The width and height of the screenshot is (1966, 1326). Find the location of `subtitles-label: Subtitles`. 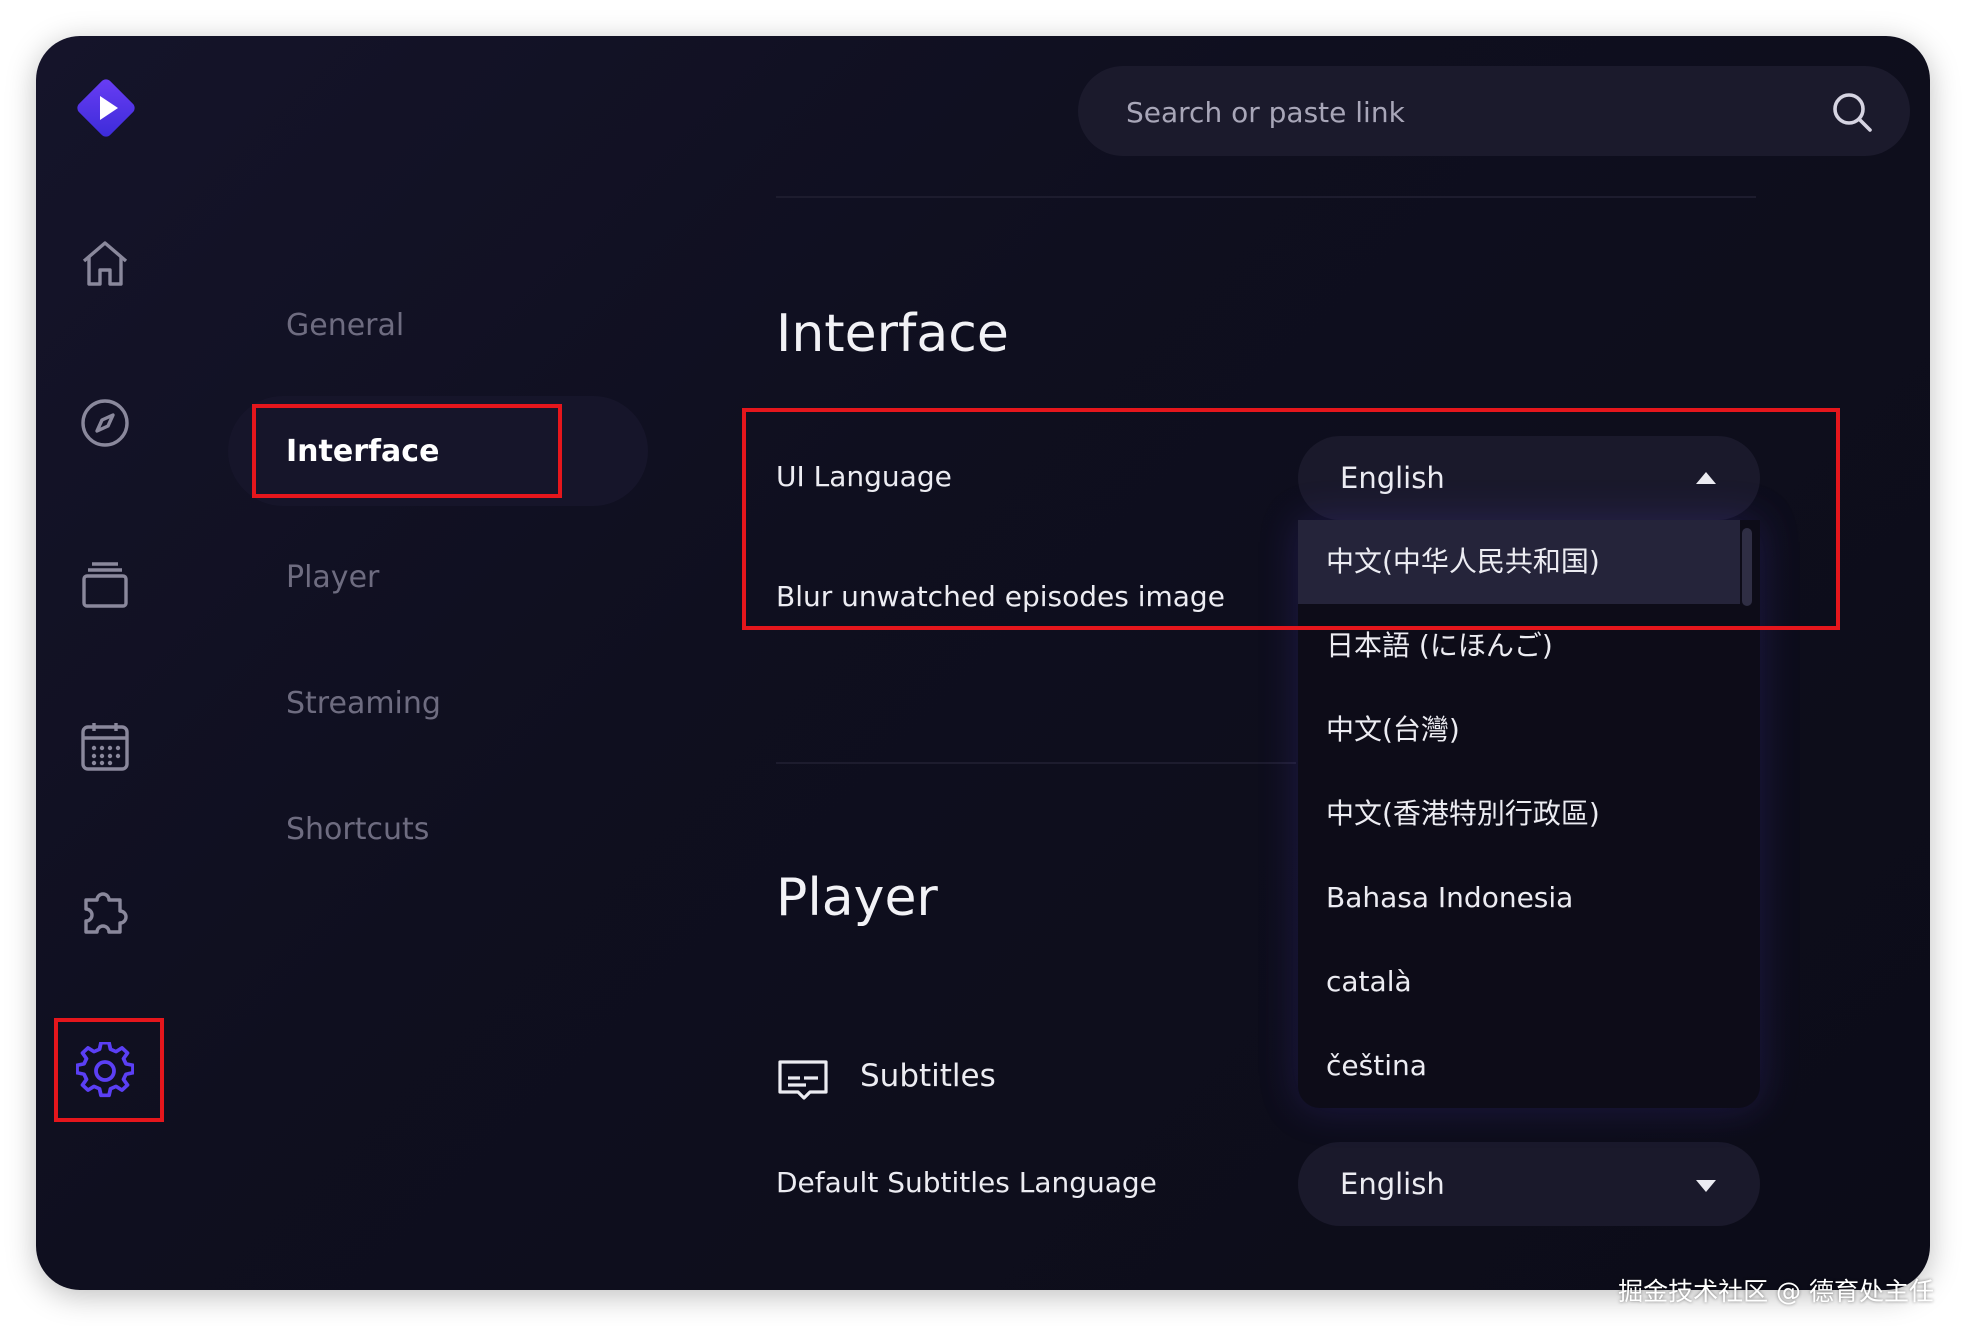

subtitles-label: Subtitles is located at coordinates (928, 1076).